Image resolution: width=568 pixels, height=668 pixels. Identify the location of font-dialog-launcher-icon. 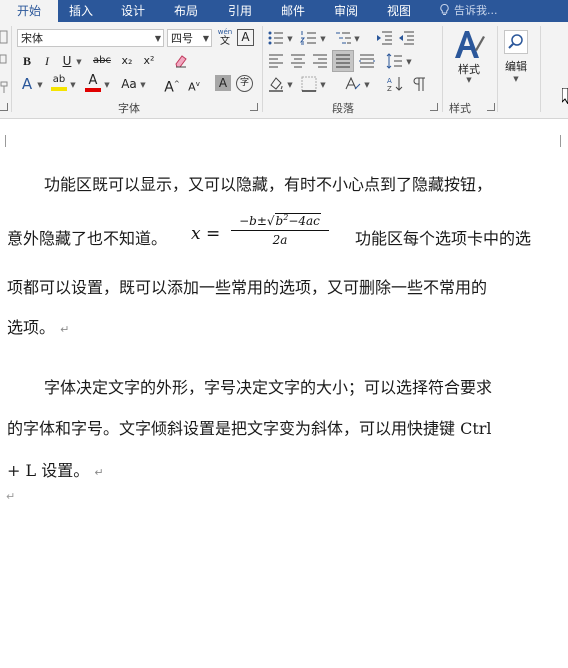
(254, 107).